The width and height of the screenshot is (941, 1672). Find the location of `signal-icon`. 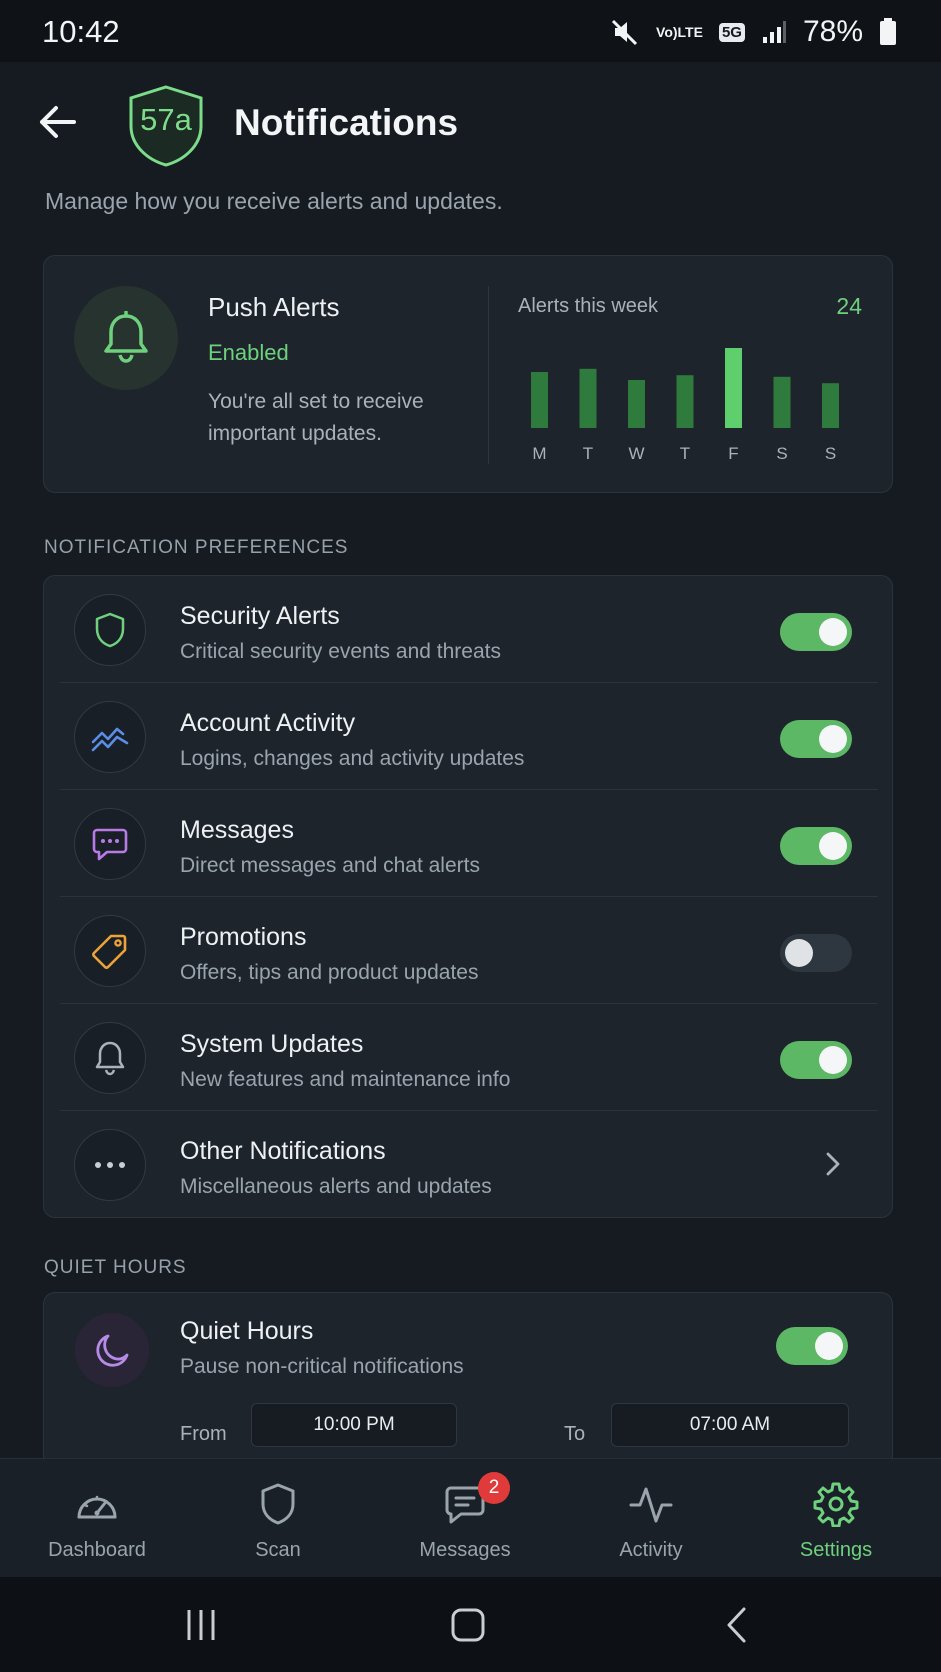

signal-icon is located at coordinates (774, 32).